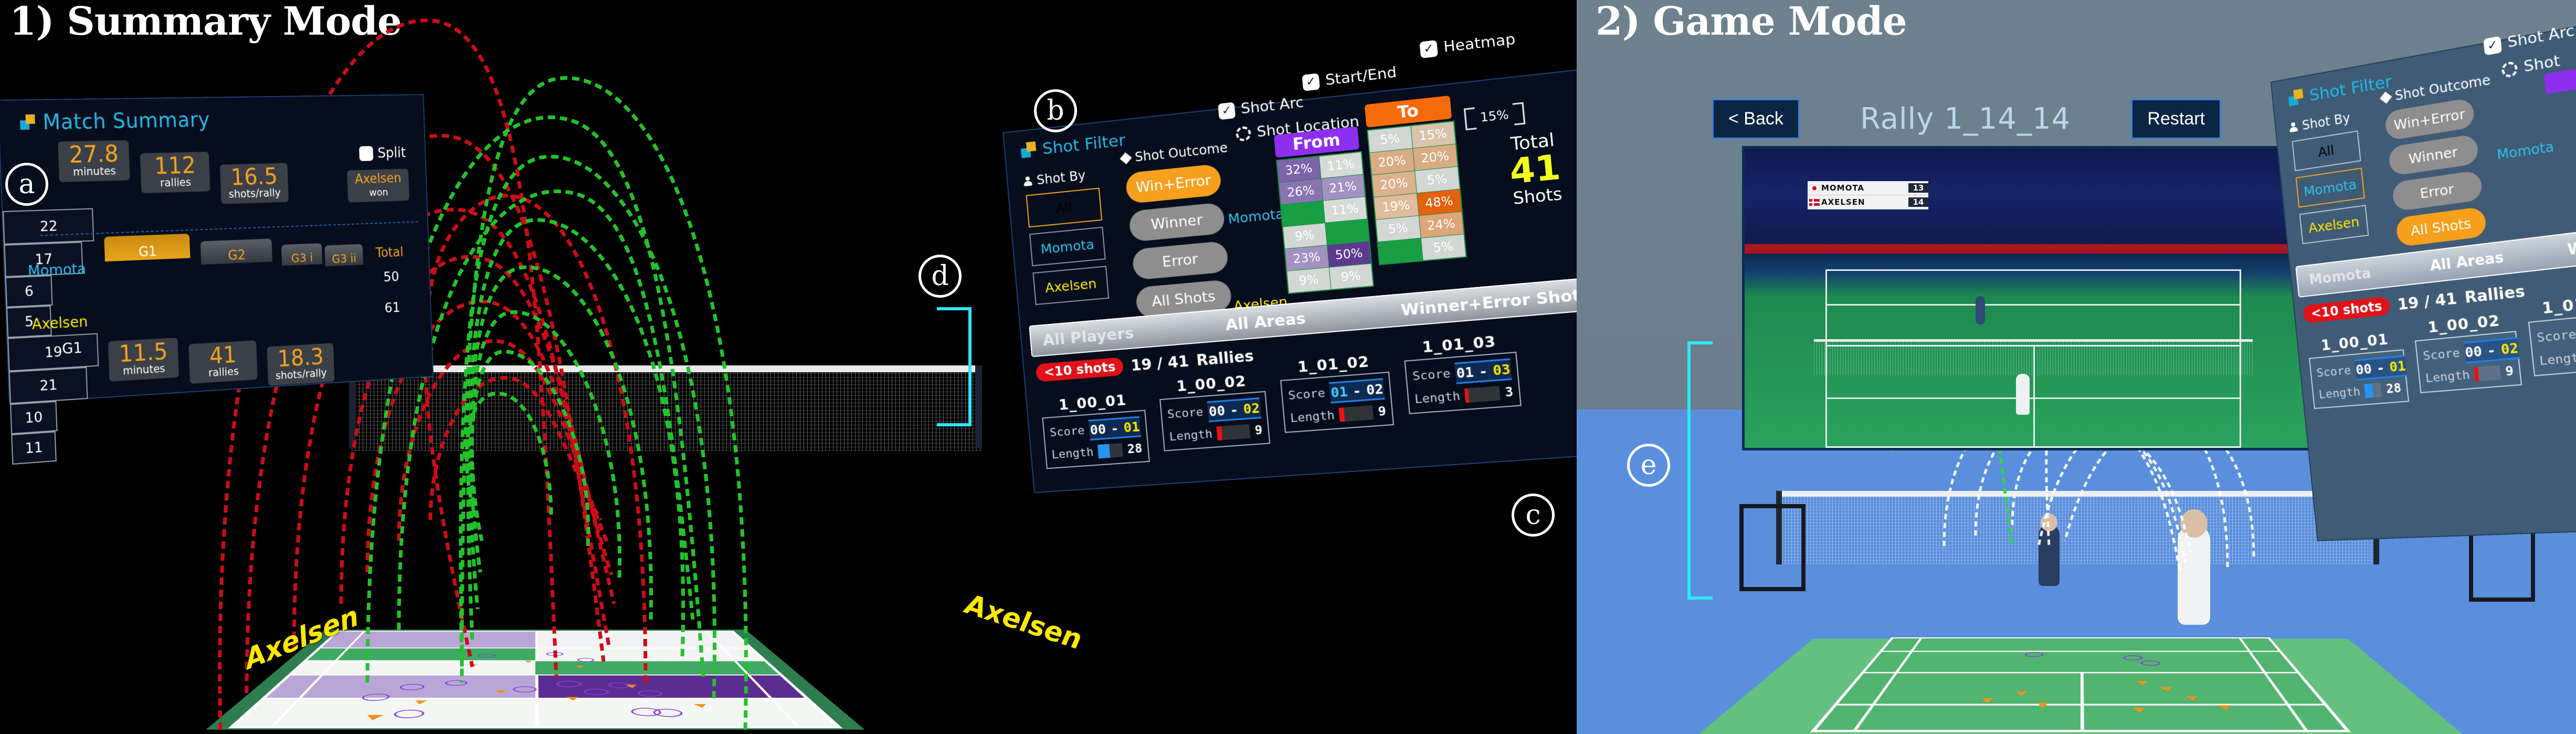 This screenshot has width=2576, height=734. What do you see at coordinates (26, 184) in the screenshot?
I see `figure-marker-a: a` at bounding box center [26, 184].